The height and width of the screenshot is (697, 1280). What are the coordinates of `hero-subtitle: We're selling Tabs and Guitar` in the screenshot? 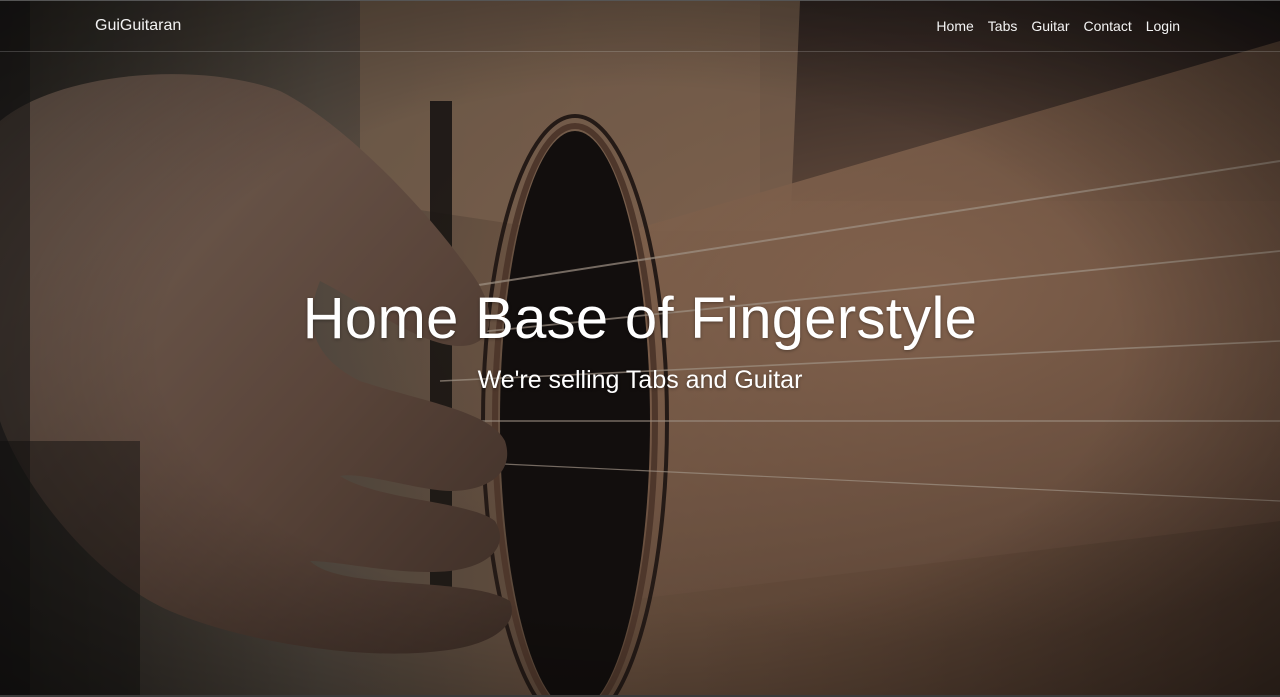 It's located at (640, 380).